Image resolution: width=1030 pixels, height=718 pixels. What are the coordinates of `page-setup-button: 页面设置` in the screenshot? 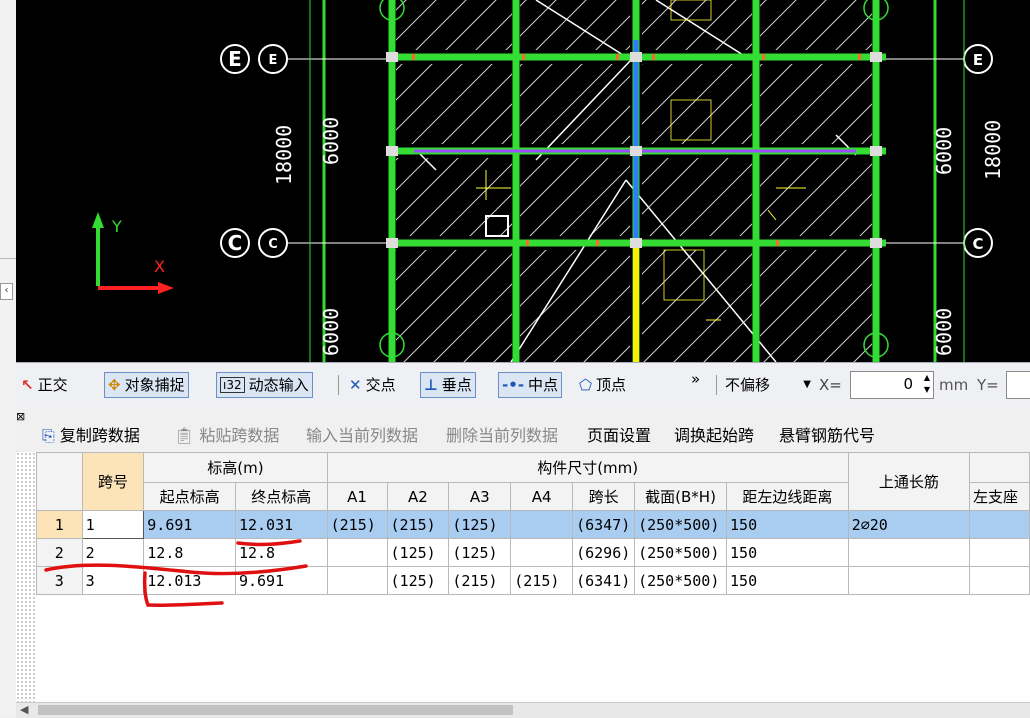 It's located at (619, 434).